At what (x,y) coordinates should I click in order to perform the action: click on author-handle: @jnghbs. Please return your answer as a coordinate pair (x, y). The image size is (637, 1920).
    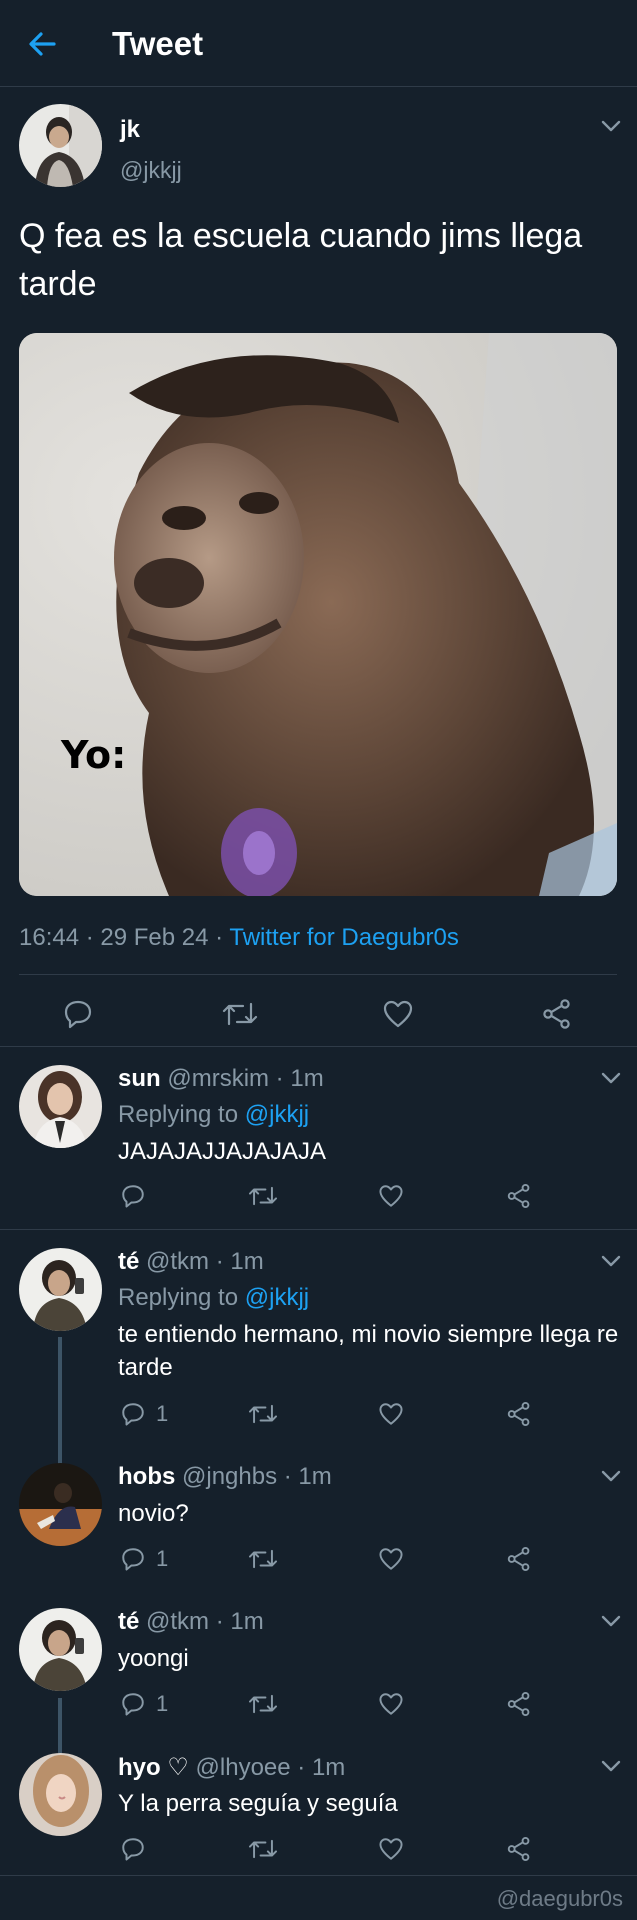
    Looking at the image, I should click on (229, 1476).